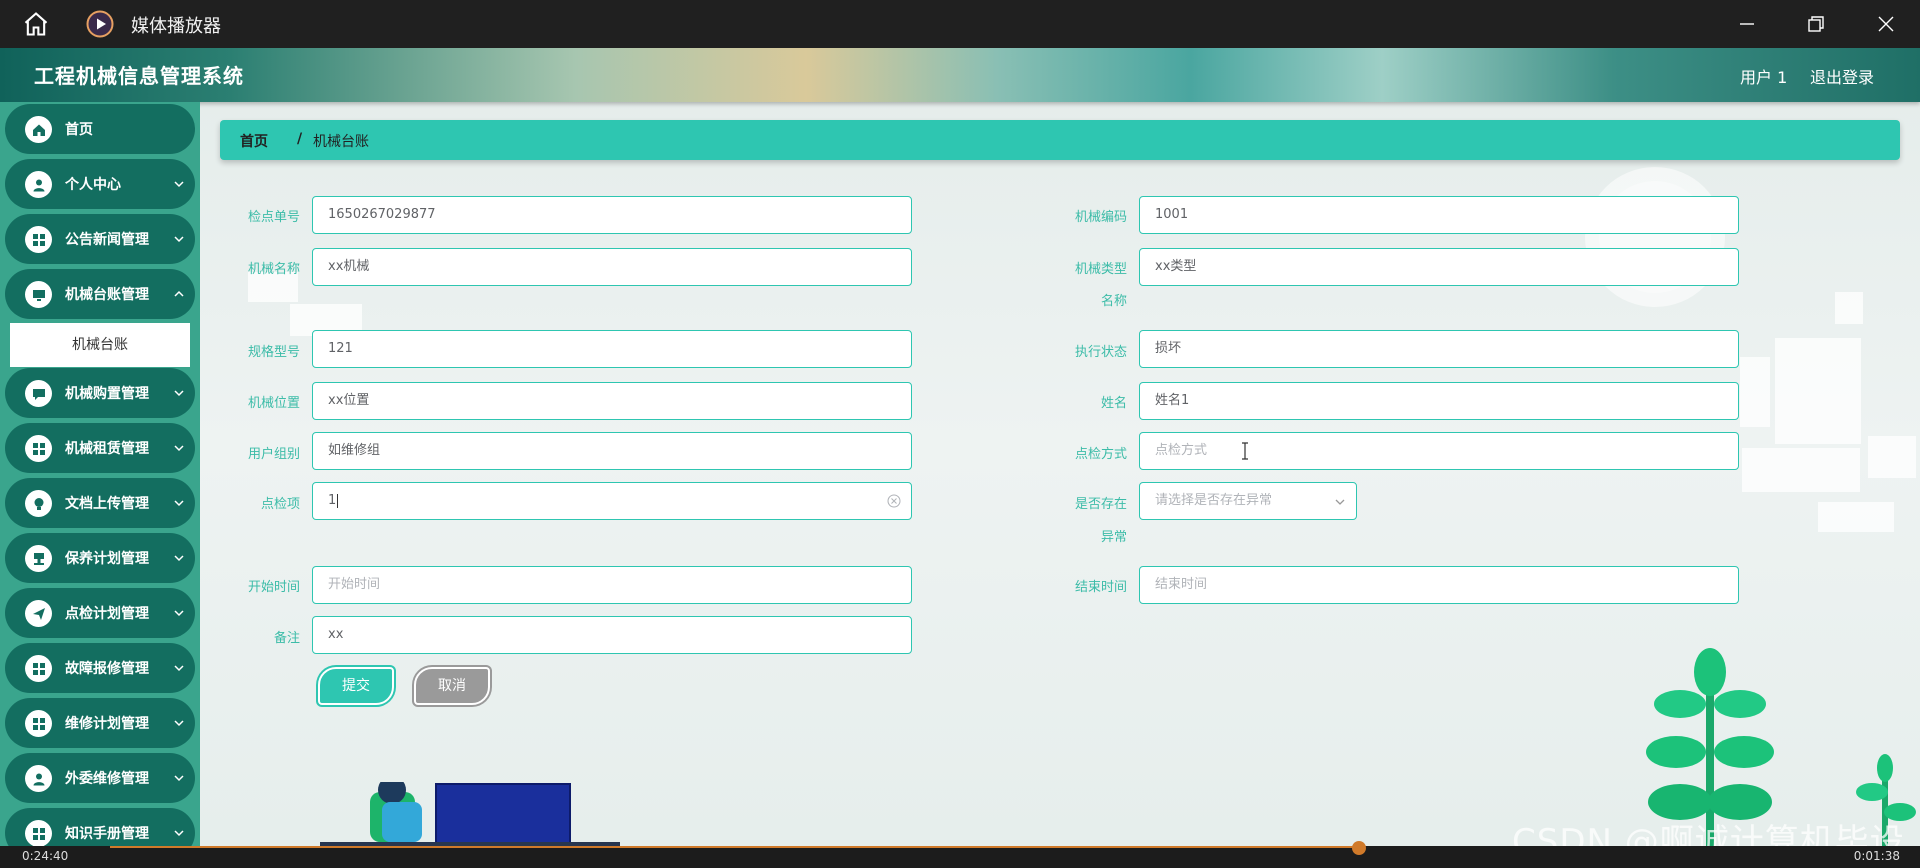  Describe the element at coordinates (286, 638) in the screenshot. I see `label-remark: 备注` at that location.